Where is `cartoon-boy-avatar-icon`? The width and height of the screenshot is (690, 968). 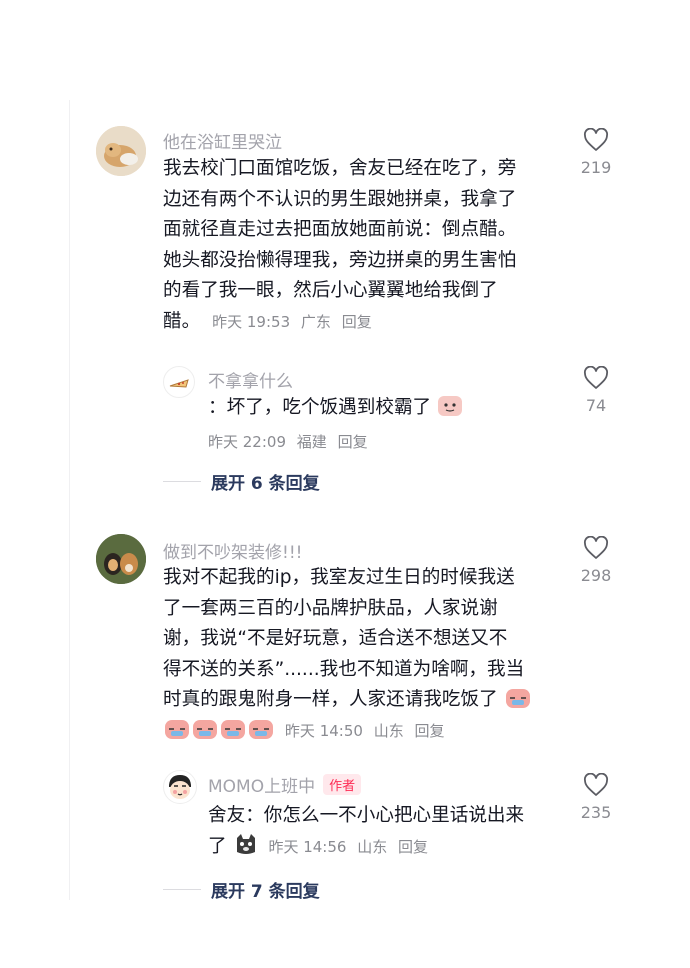 cartoon-boy-avatar-icon is located at coordinates (180, 787).